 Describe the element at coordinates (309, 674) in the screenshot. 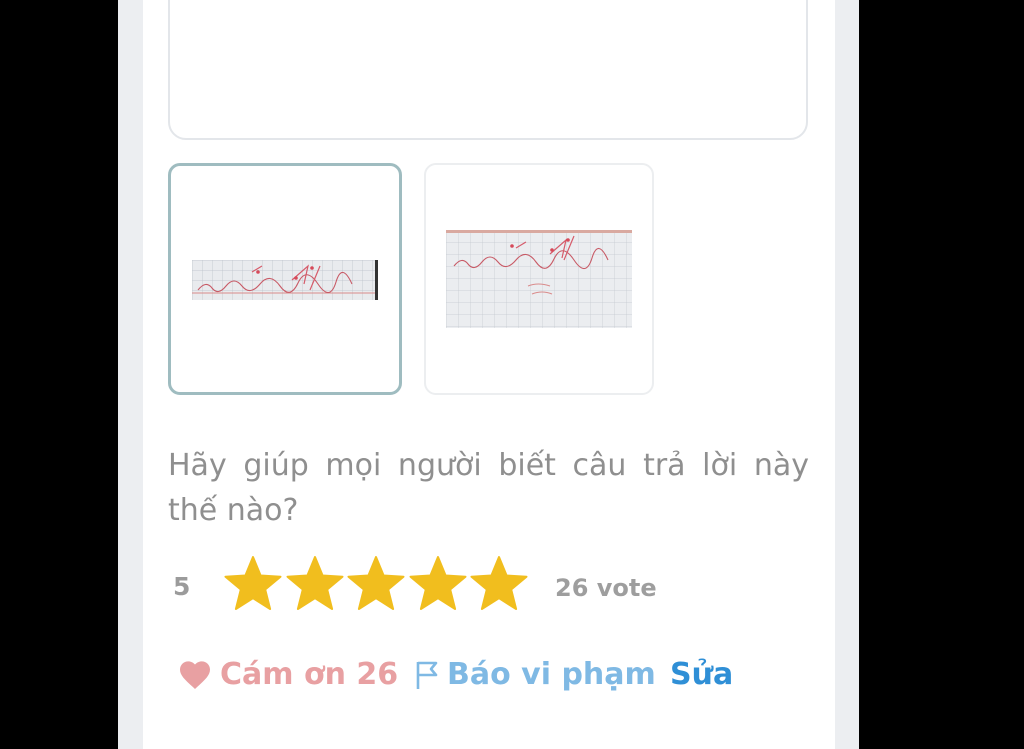

I see `thanks-label: Cám ơn 26` at that location.